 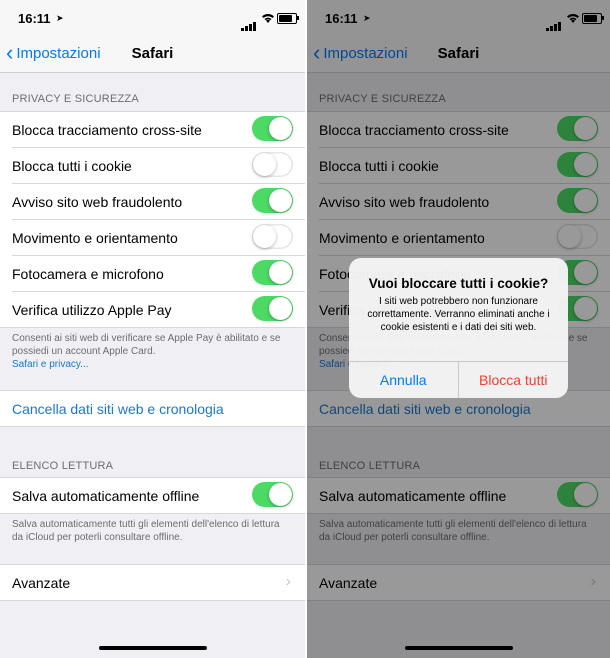 I want to click on row-cross-site-tracking: Blocca tracciamento cross-site, so click(x=158, y=130).